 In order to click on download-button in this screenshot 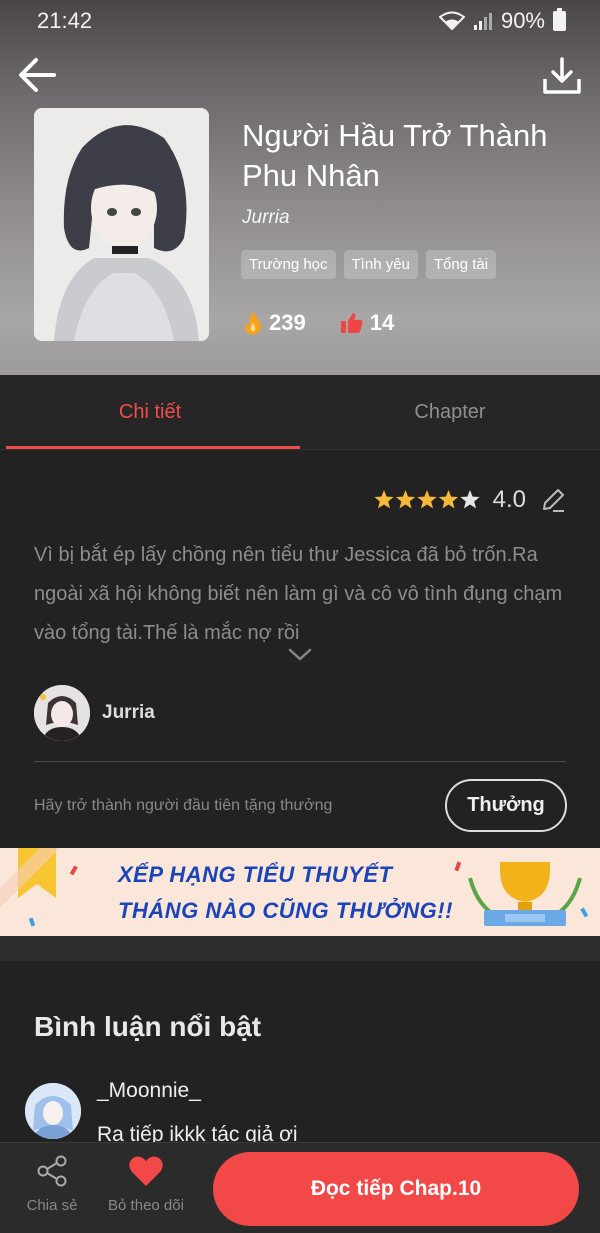, I will do `click(562, 77)`.